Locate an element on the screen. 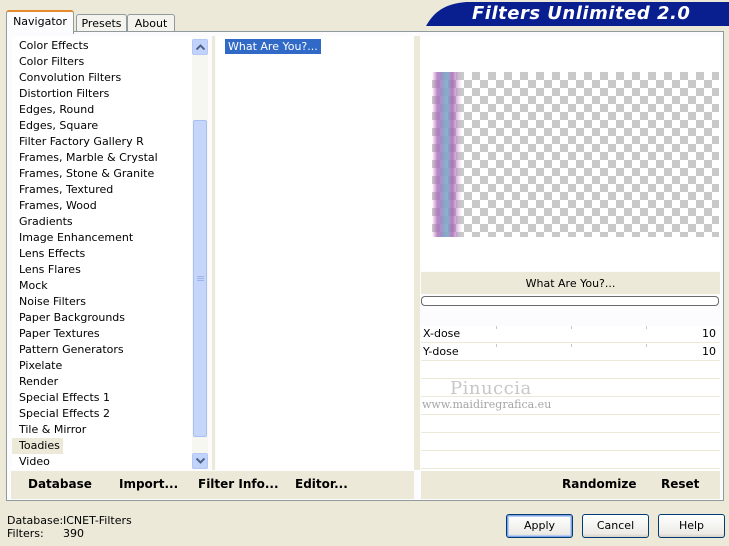 This screenshot has width=729, height=546. category-item: Convolution Filters is located at coordinates (102, 78).